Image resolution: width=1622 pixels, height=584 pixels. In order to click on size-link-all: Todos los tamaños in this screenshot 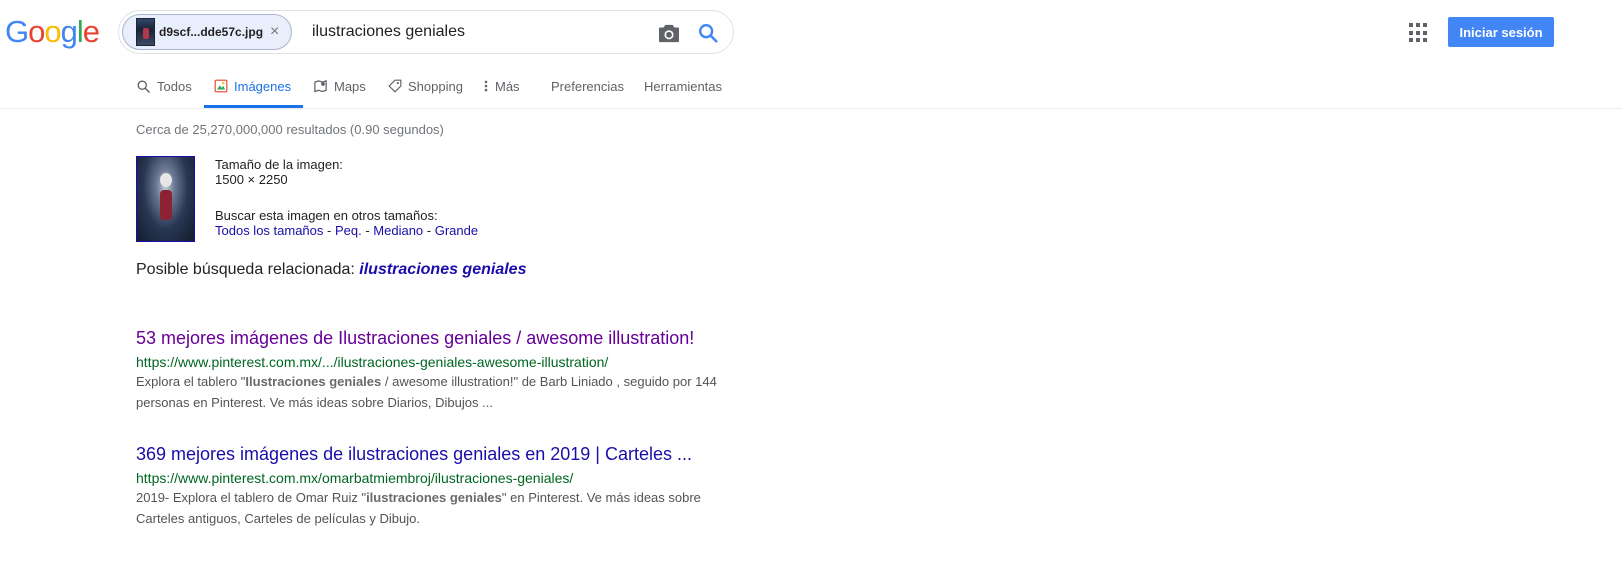, I will do `click(269, 230)`.